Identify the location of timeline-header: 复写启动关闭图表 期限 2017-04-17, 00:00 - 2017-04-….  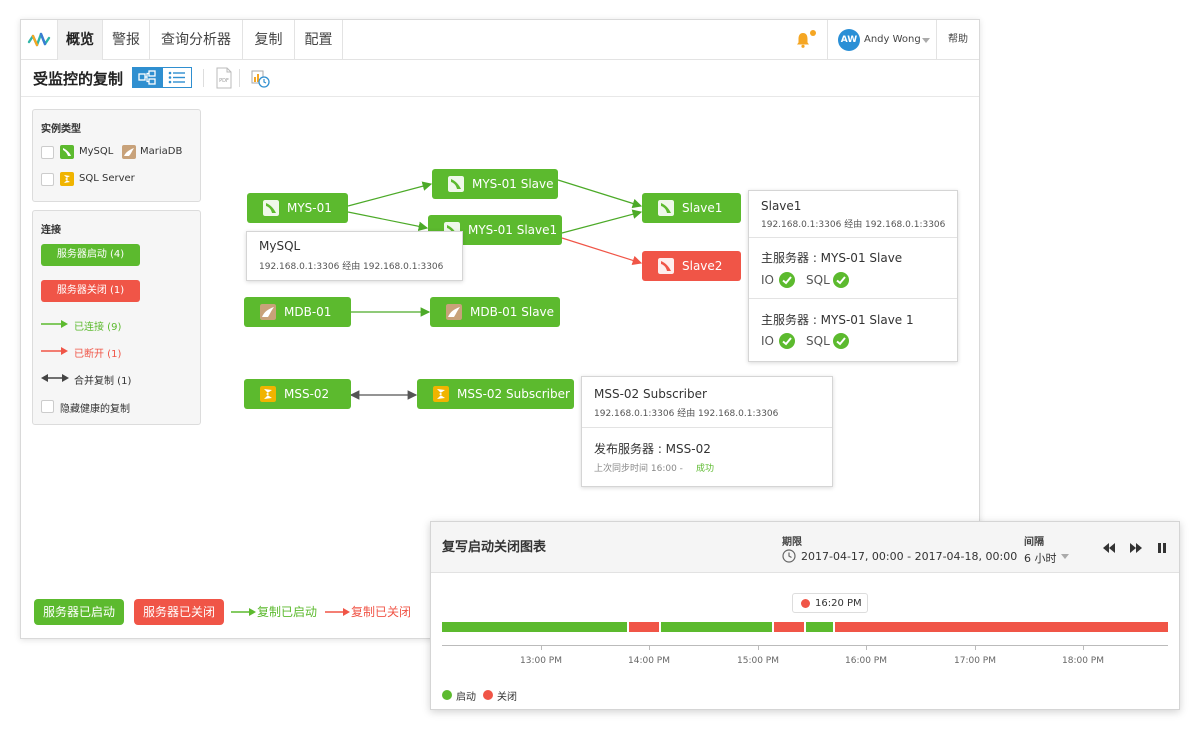
(805, 547).